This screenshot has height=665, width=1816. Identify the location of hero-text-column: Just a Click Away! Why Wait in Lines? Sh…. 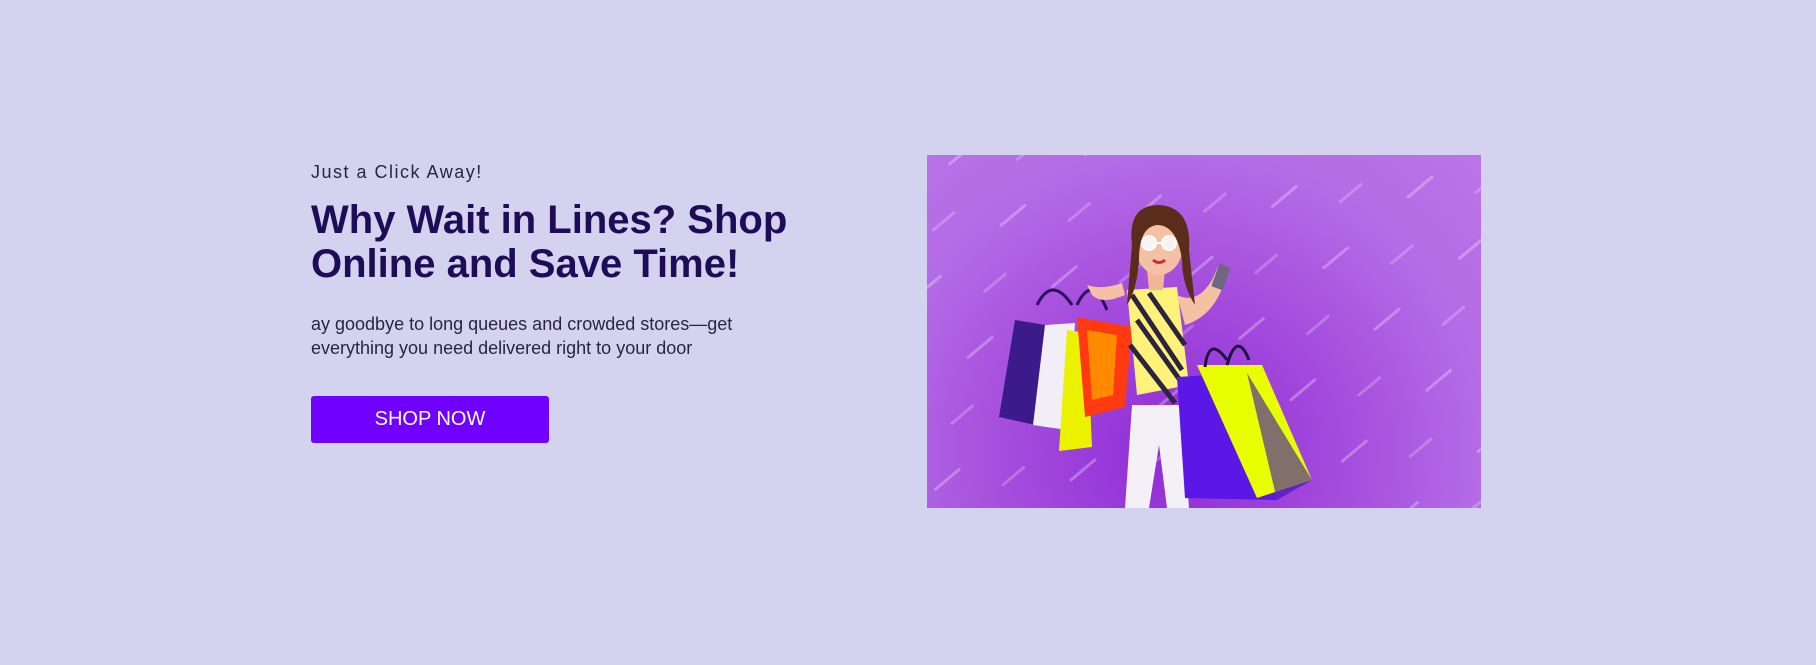
(571, 301).